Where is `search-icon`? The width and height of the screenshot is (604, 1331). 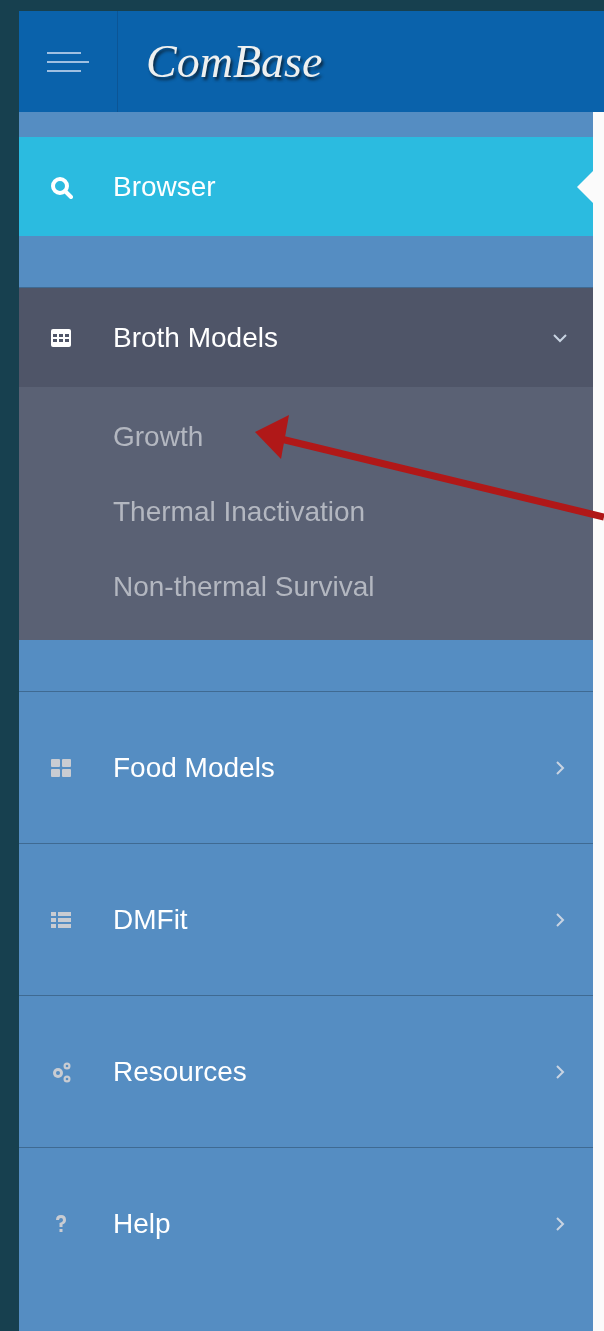 search-icon is located at coordinates (61, 186).